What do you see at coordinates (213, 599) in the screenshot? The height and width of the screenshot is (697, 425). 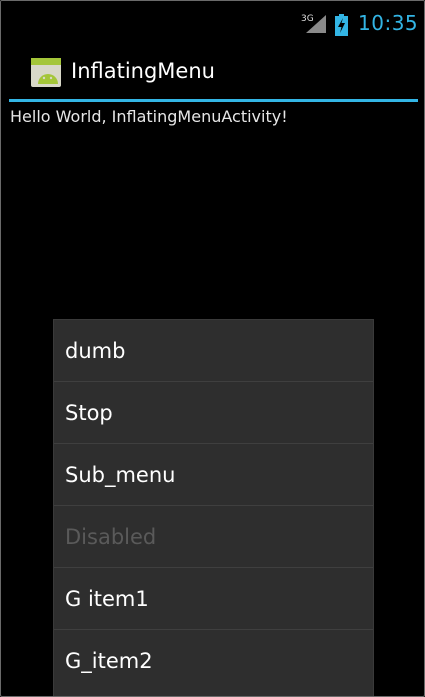 I see `menu-item-g-item1: G item1` at bounding box center [213, 599].